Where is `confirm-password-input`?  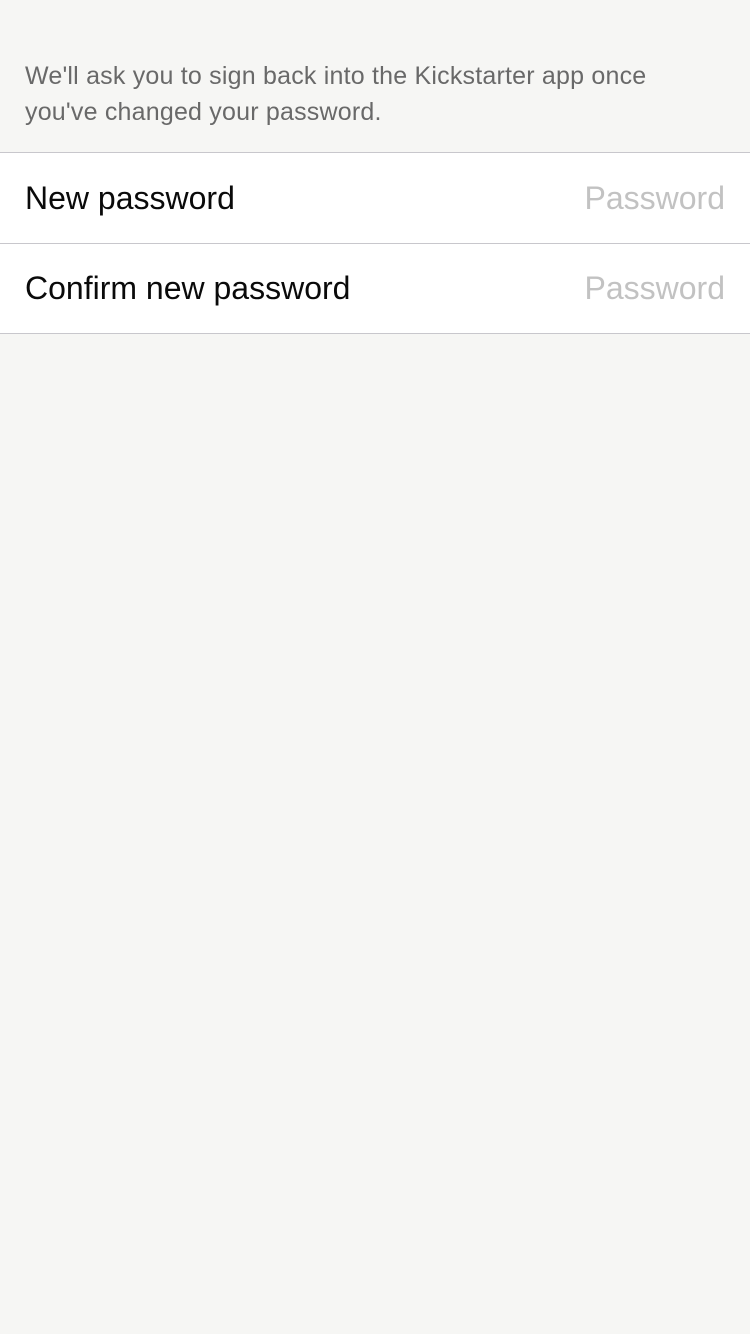 confirm-password-input is located at coordinates (575, 288).